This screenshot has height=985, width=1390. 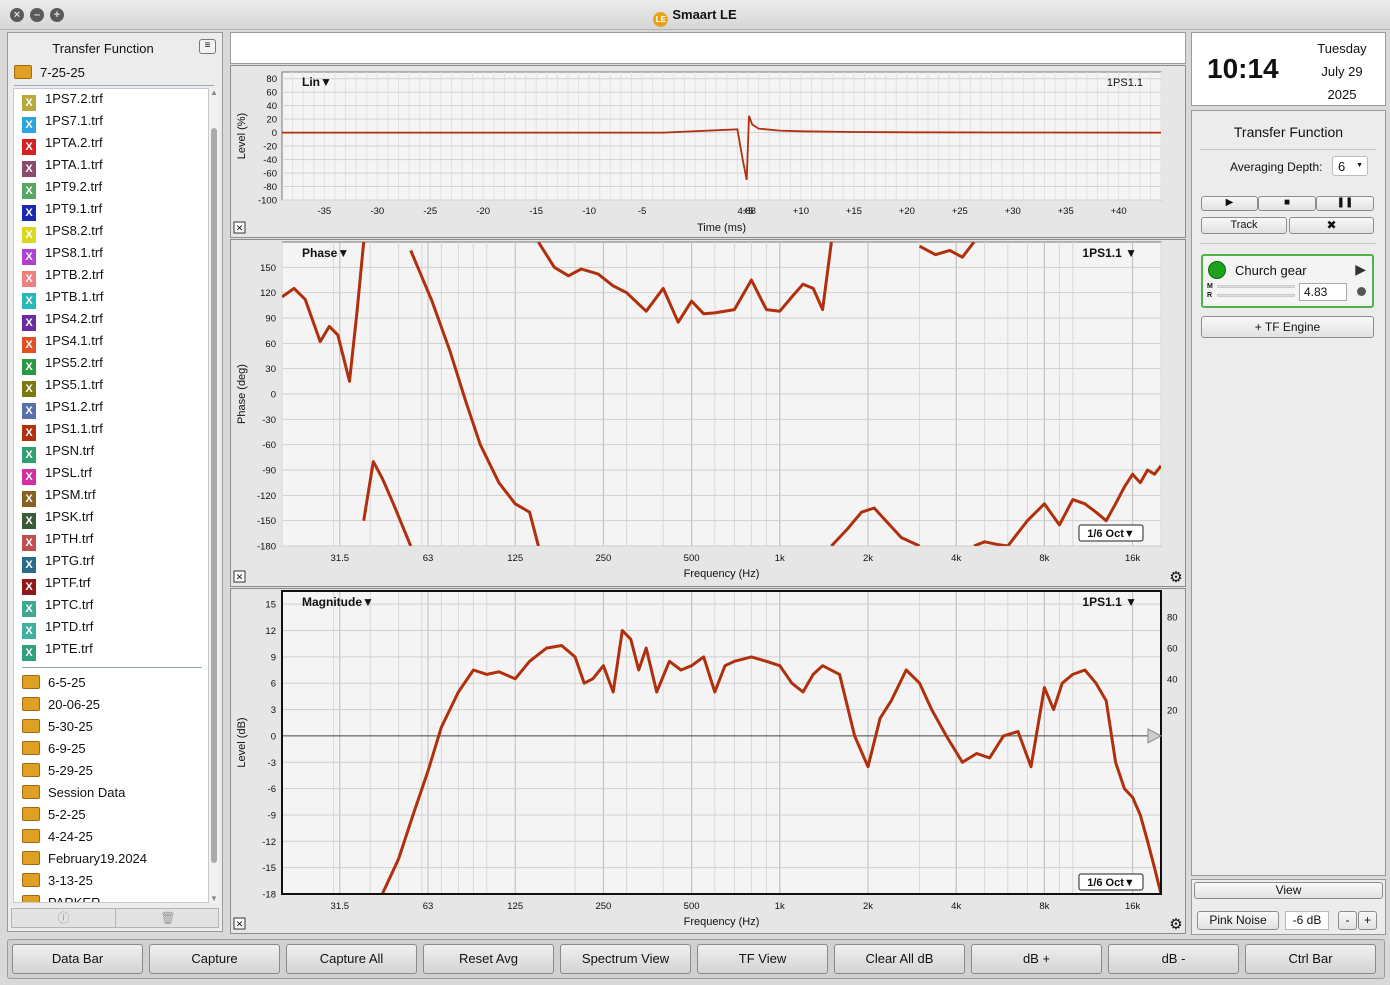 What do you see at coordinates (268, 268) in the screenshot?
I see `y-tick-label: 150` at bounding box center [268, 268].